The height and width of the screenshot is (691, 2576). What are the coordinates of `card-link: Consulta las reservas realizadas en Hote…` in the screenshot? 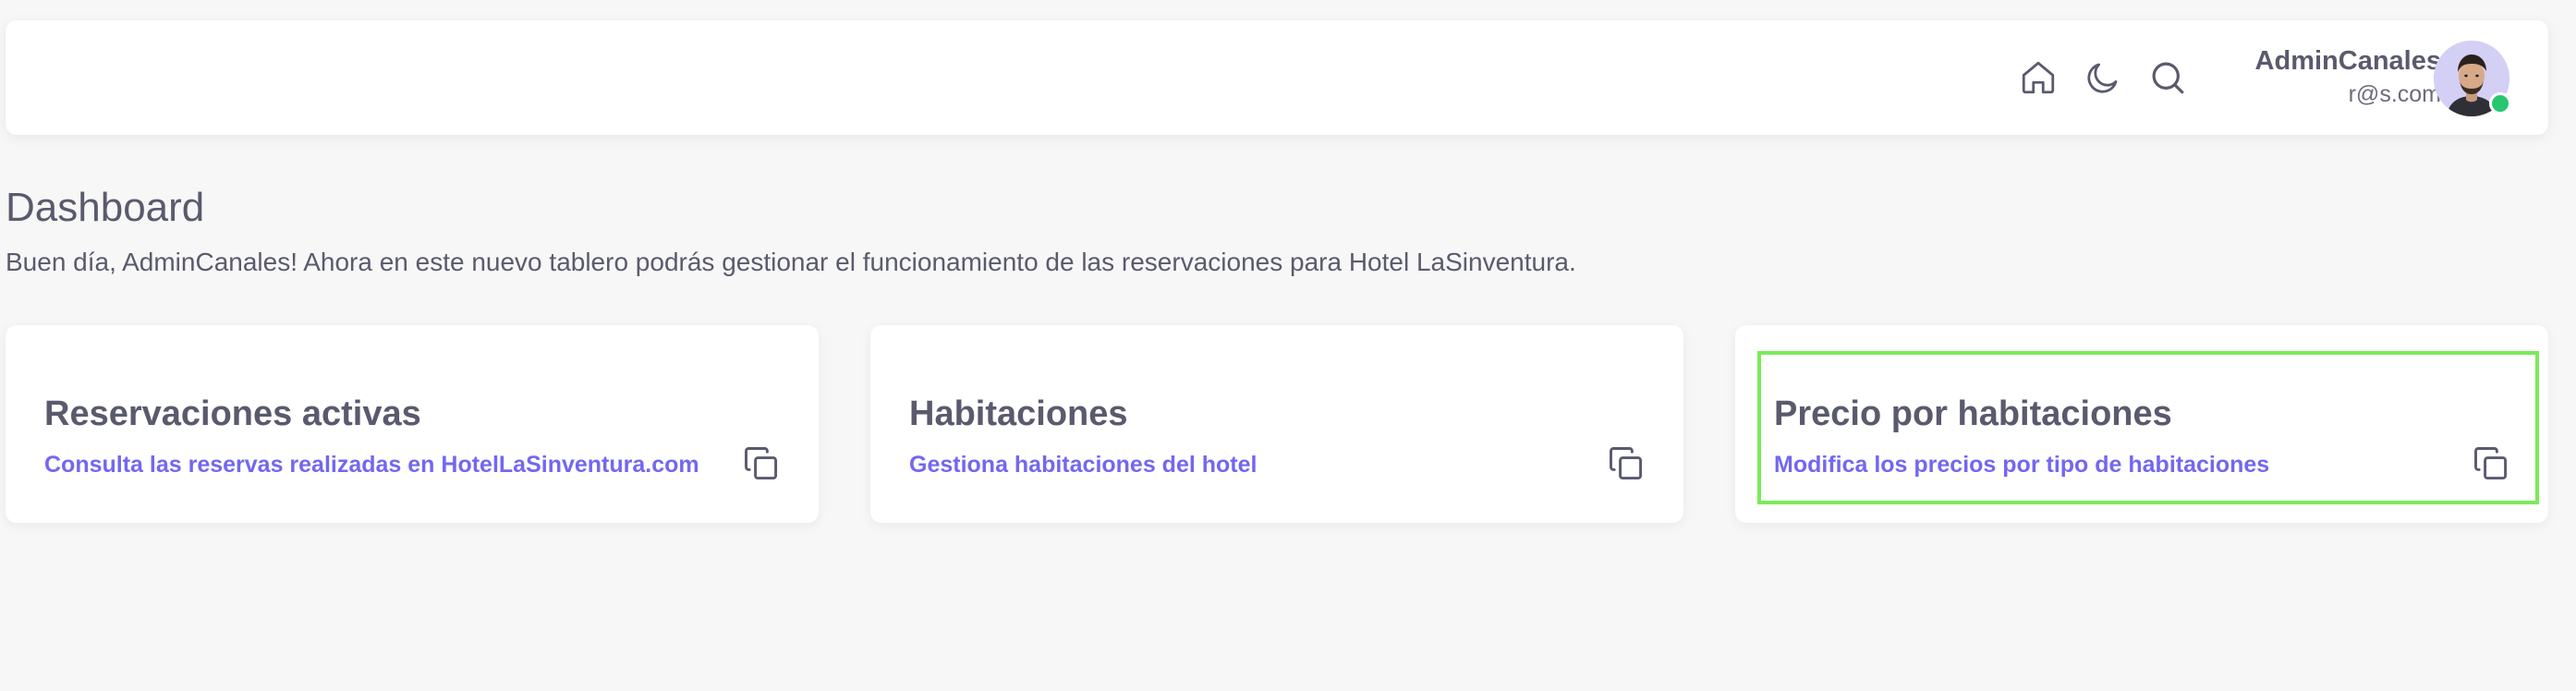 It's located at (412, 465).